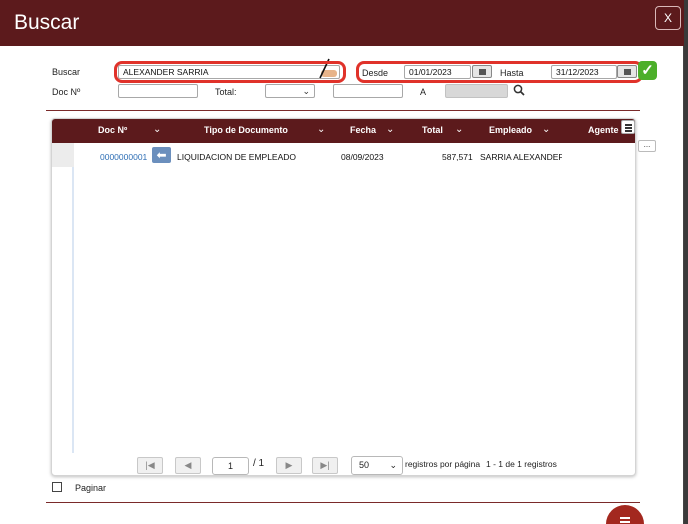 Image resolution: width=688 pixels, height=524 pixels. I want to click on total-operator-select: ⌄, so click(290, 91).